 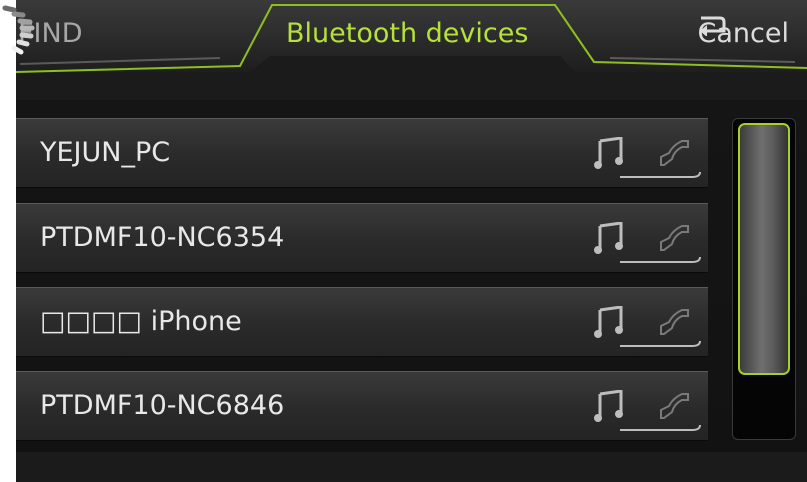 I want to click on device-row: □□□□ iPhone, so click(x=362, y=322).